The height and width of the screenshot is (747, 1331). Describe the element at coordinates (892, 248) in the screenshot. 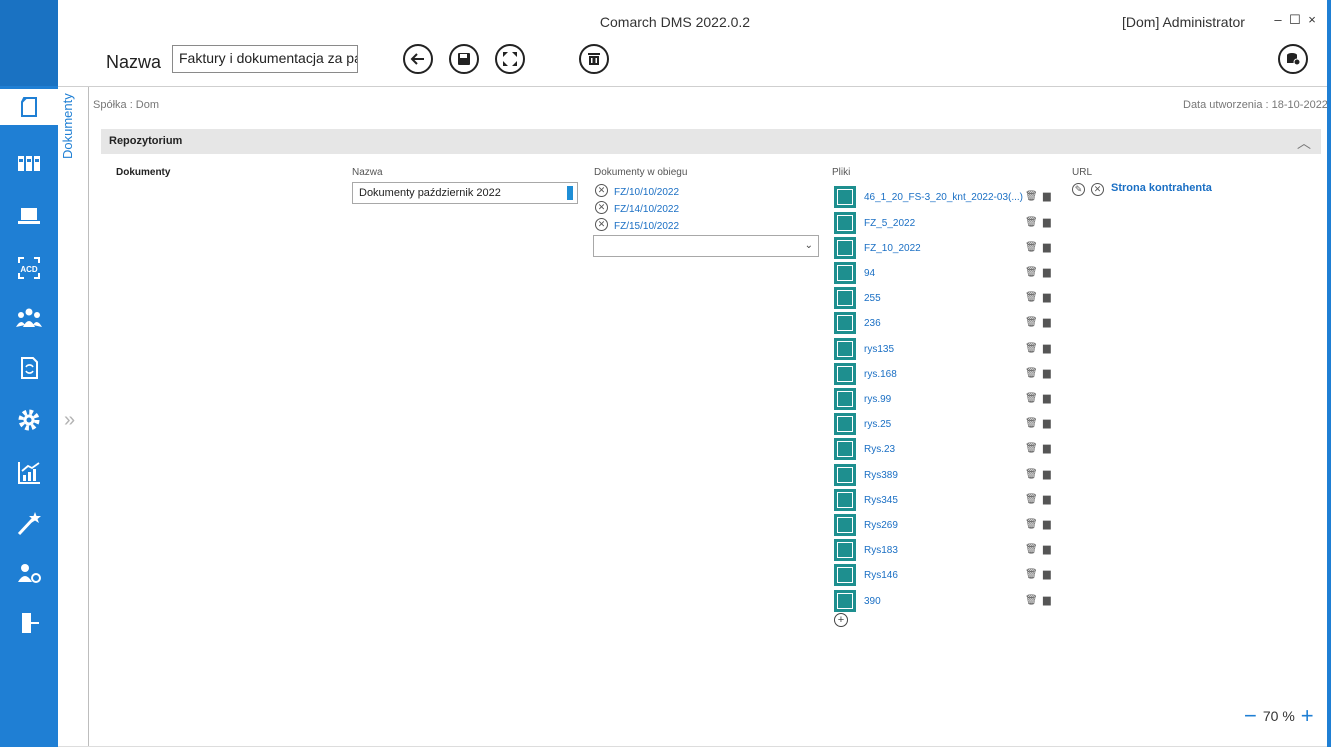

I see `file-link: FZ_10_2022` at that location.